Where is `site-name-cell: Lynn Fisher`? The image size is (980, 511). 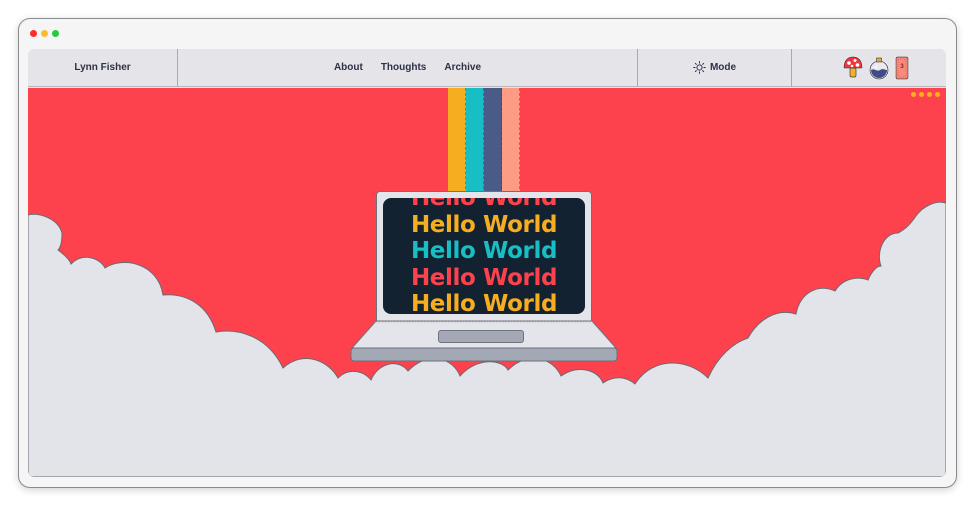 site-name-cell: Lynn Fisher is located at coordinates (103, 67).